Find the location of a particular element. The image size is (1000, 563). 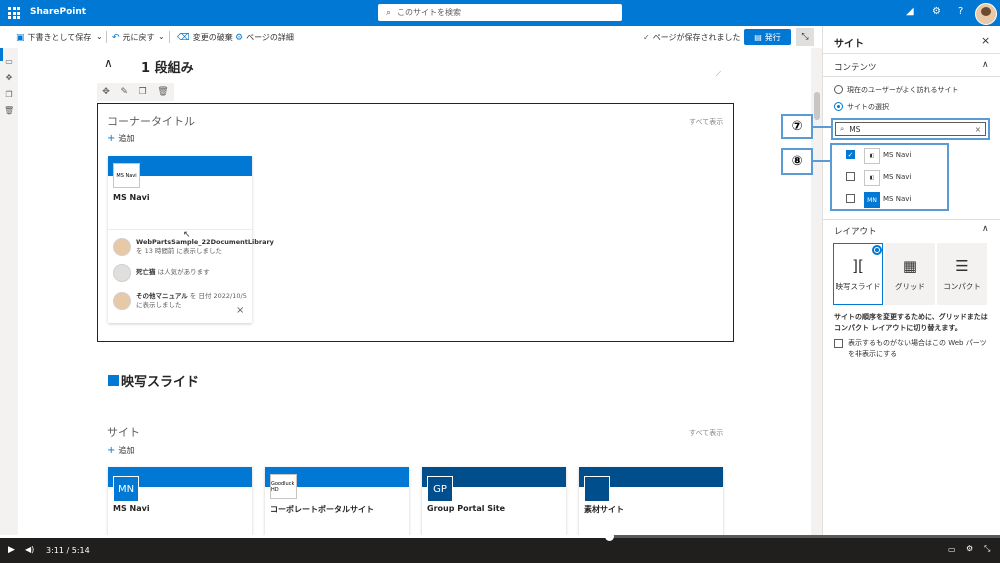

site-logo: Goodluck HD is located at coordinates (283, 486).